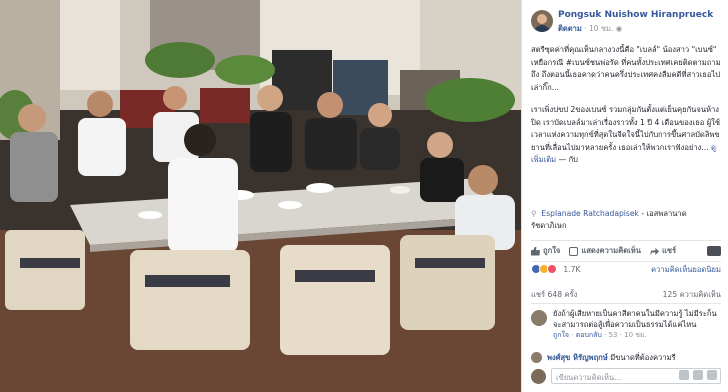  Describe the element at coordinates (712, 375) in the screenshot. I see `sticker-icon` at that location.